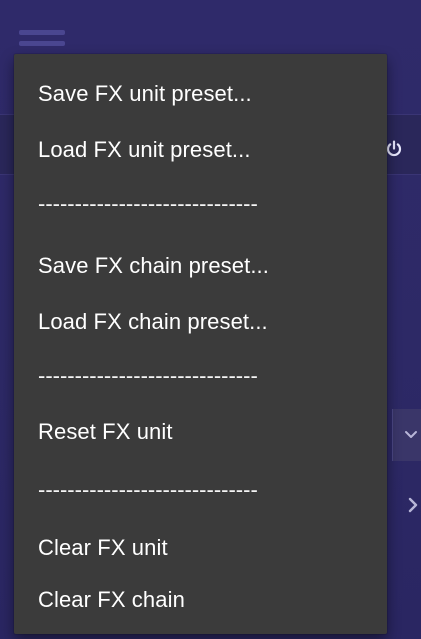  Describe the element at coordinates (42, 32) in the screenshot. I see `hamburger-bar-top` at that location.